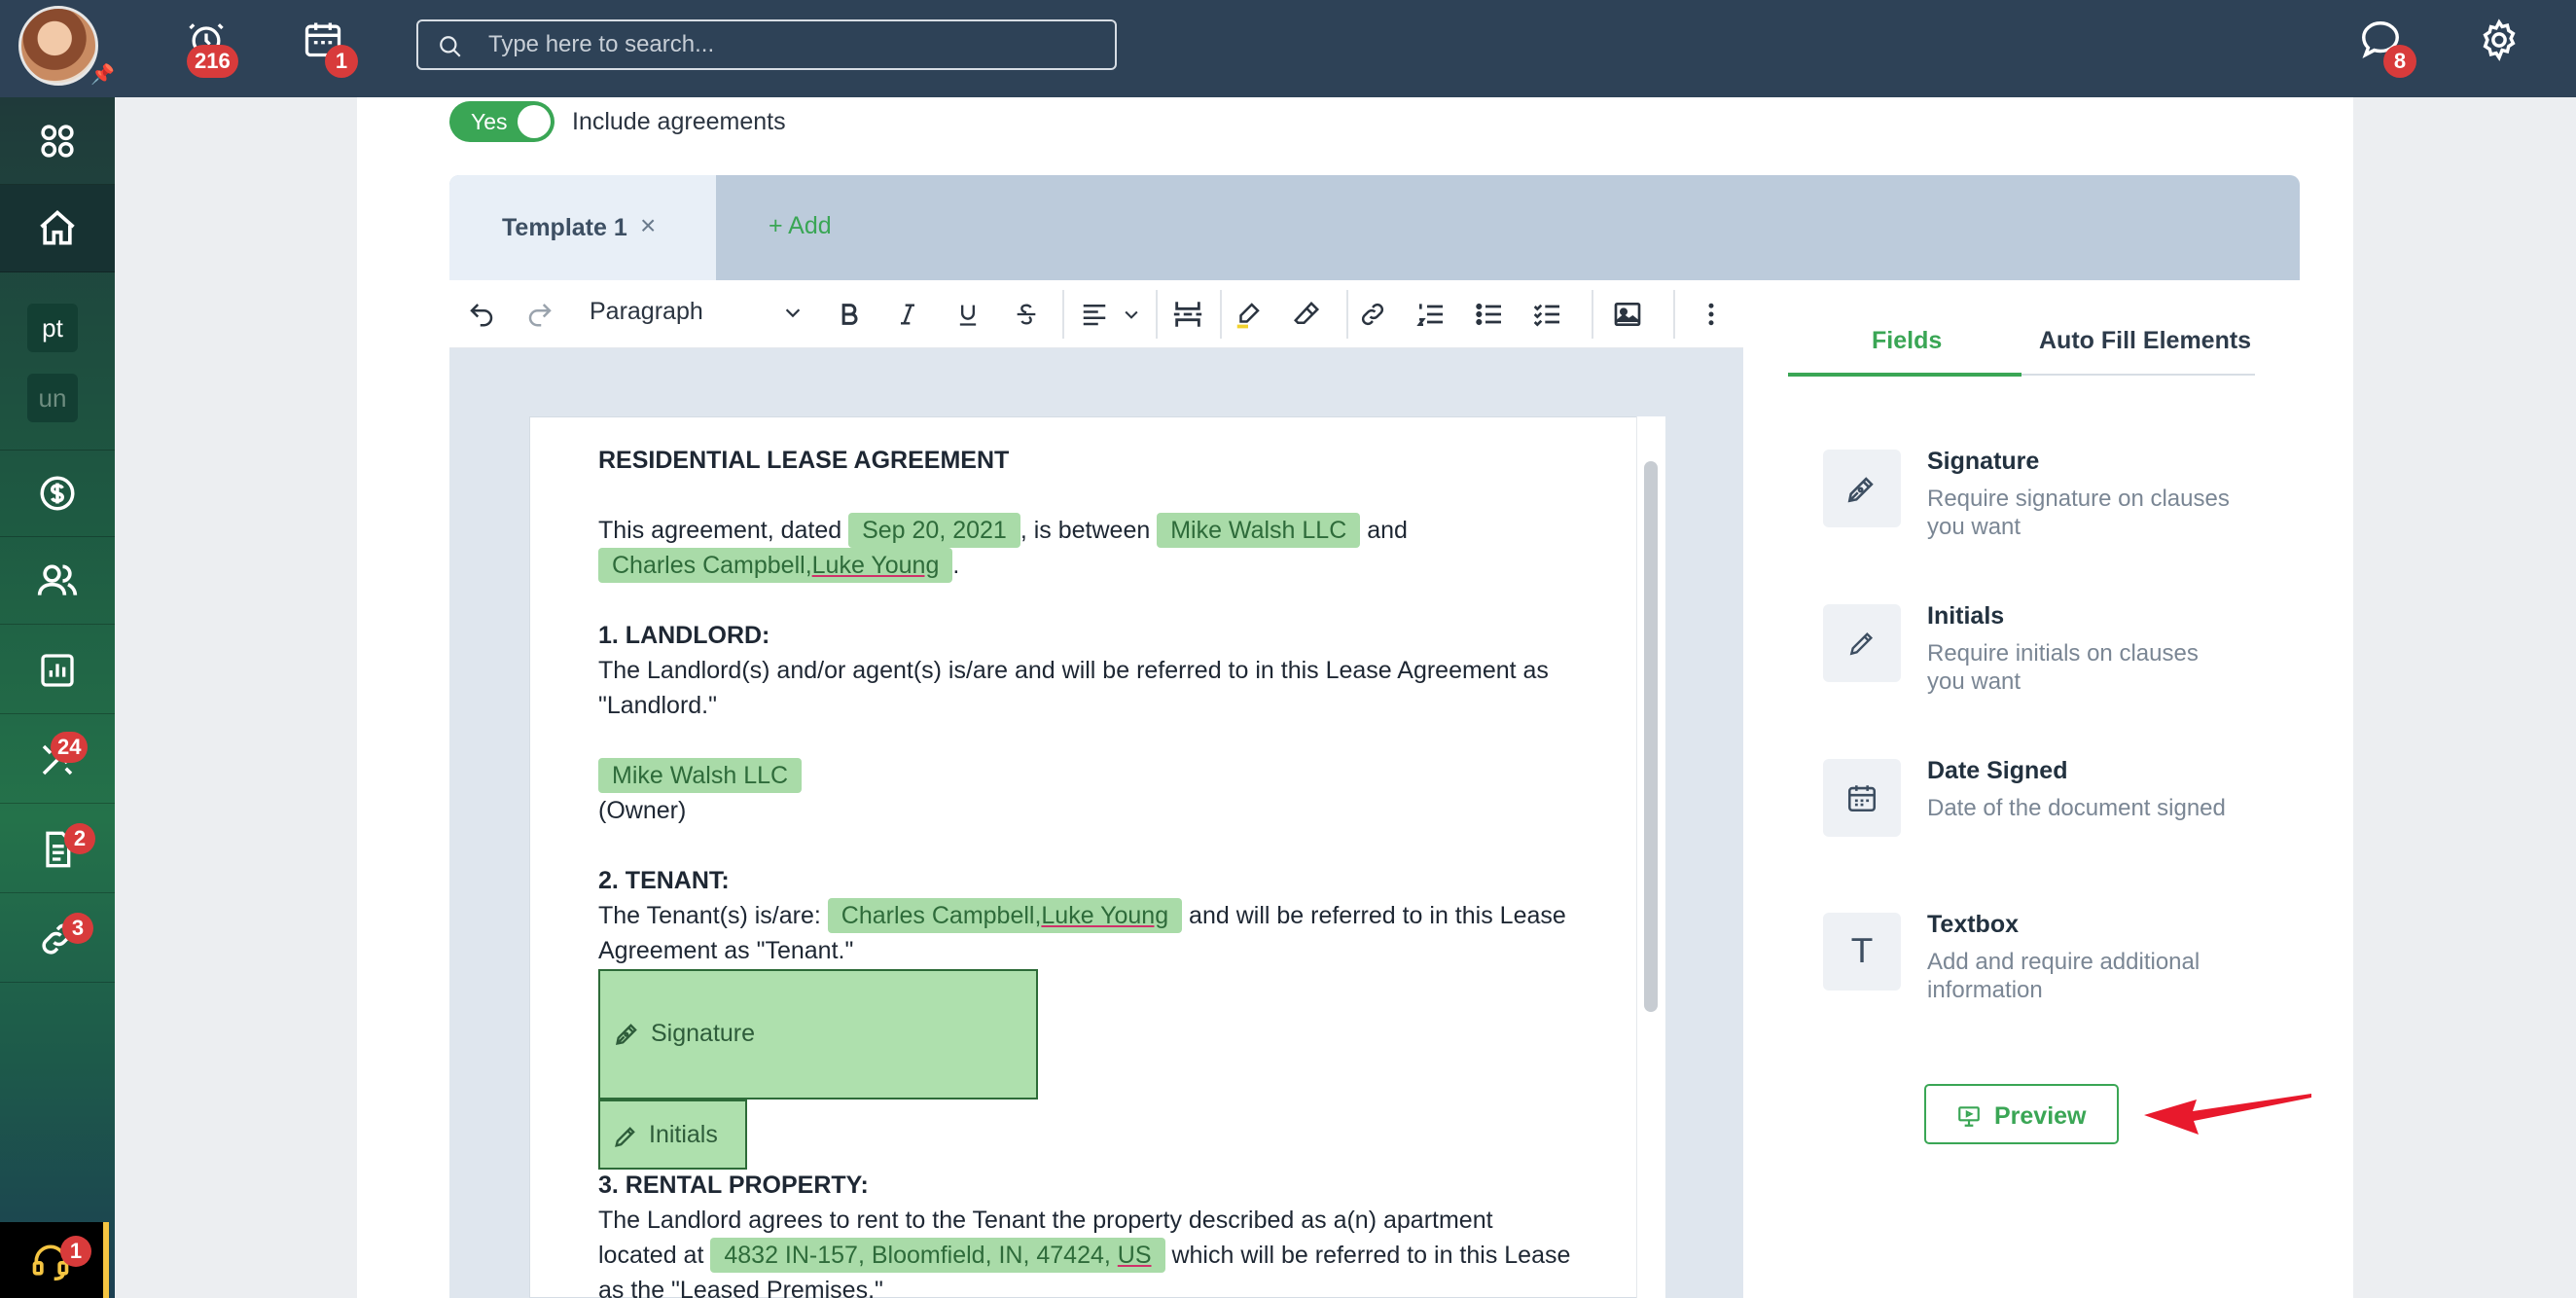 This screenshot has width=2576, height=1298. Describe the element at coordinates (1131, 314) in the screenshot. I see `align-dropdown-chevron-icon` at that location.